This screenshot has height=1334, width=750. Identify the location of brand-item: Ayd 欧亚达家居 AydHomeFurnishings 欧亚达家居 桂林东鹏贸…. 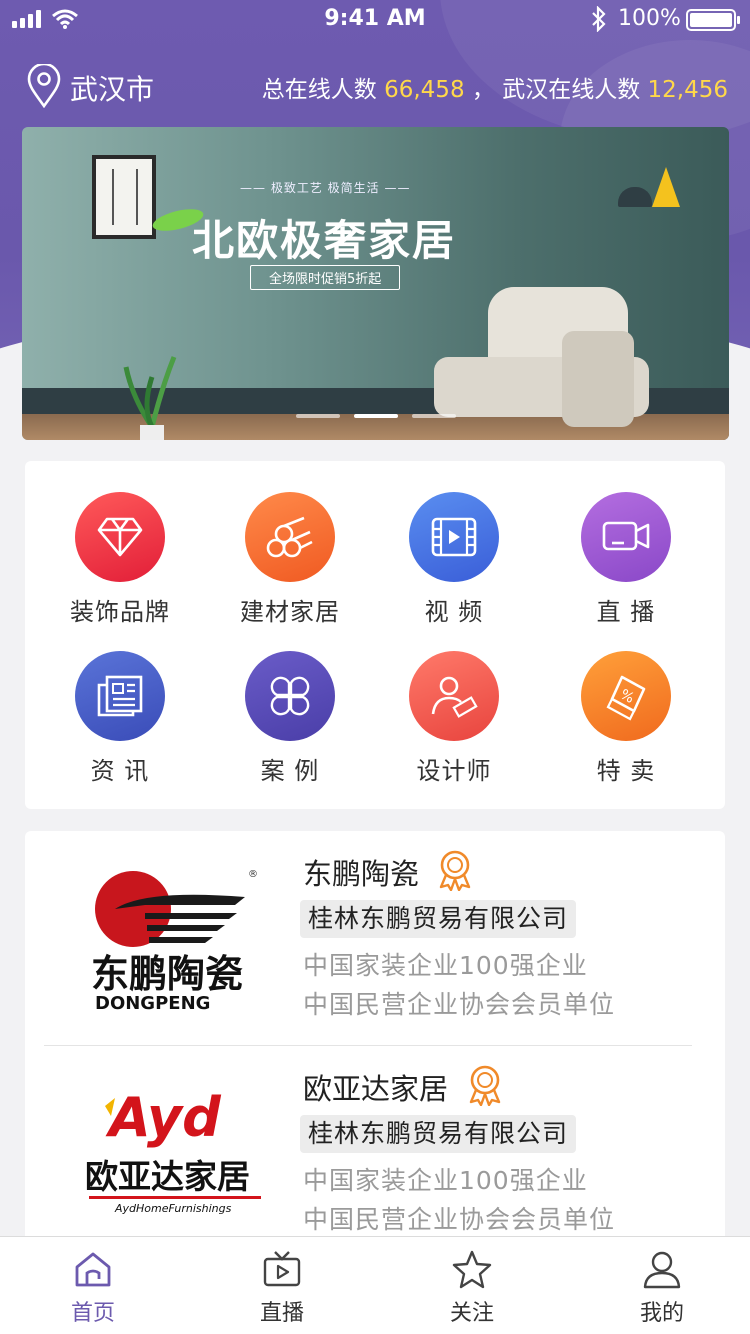
(375, 1148).